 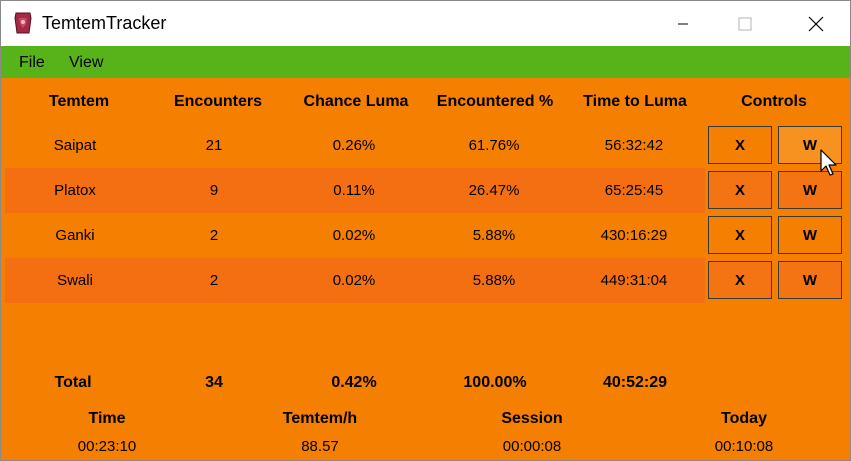 What do you see at coordinates (32, 63) in the screenshot?
I see `menu-file: File` at bounding box center [32, 63].